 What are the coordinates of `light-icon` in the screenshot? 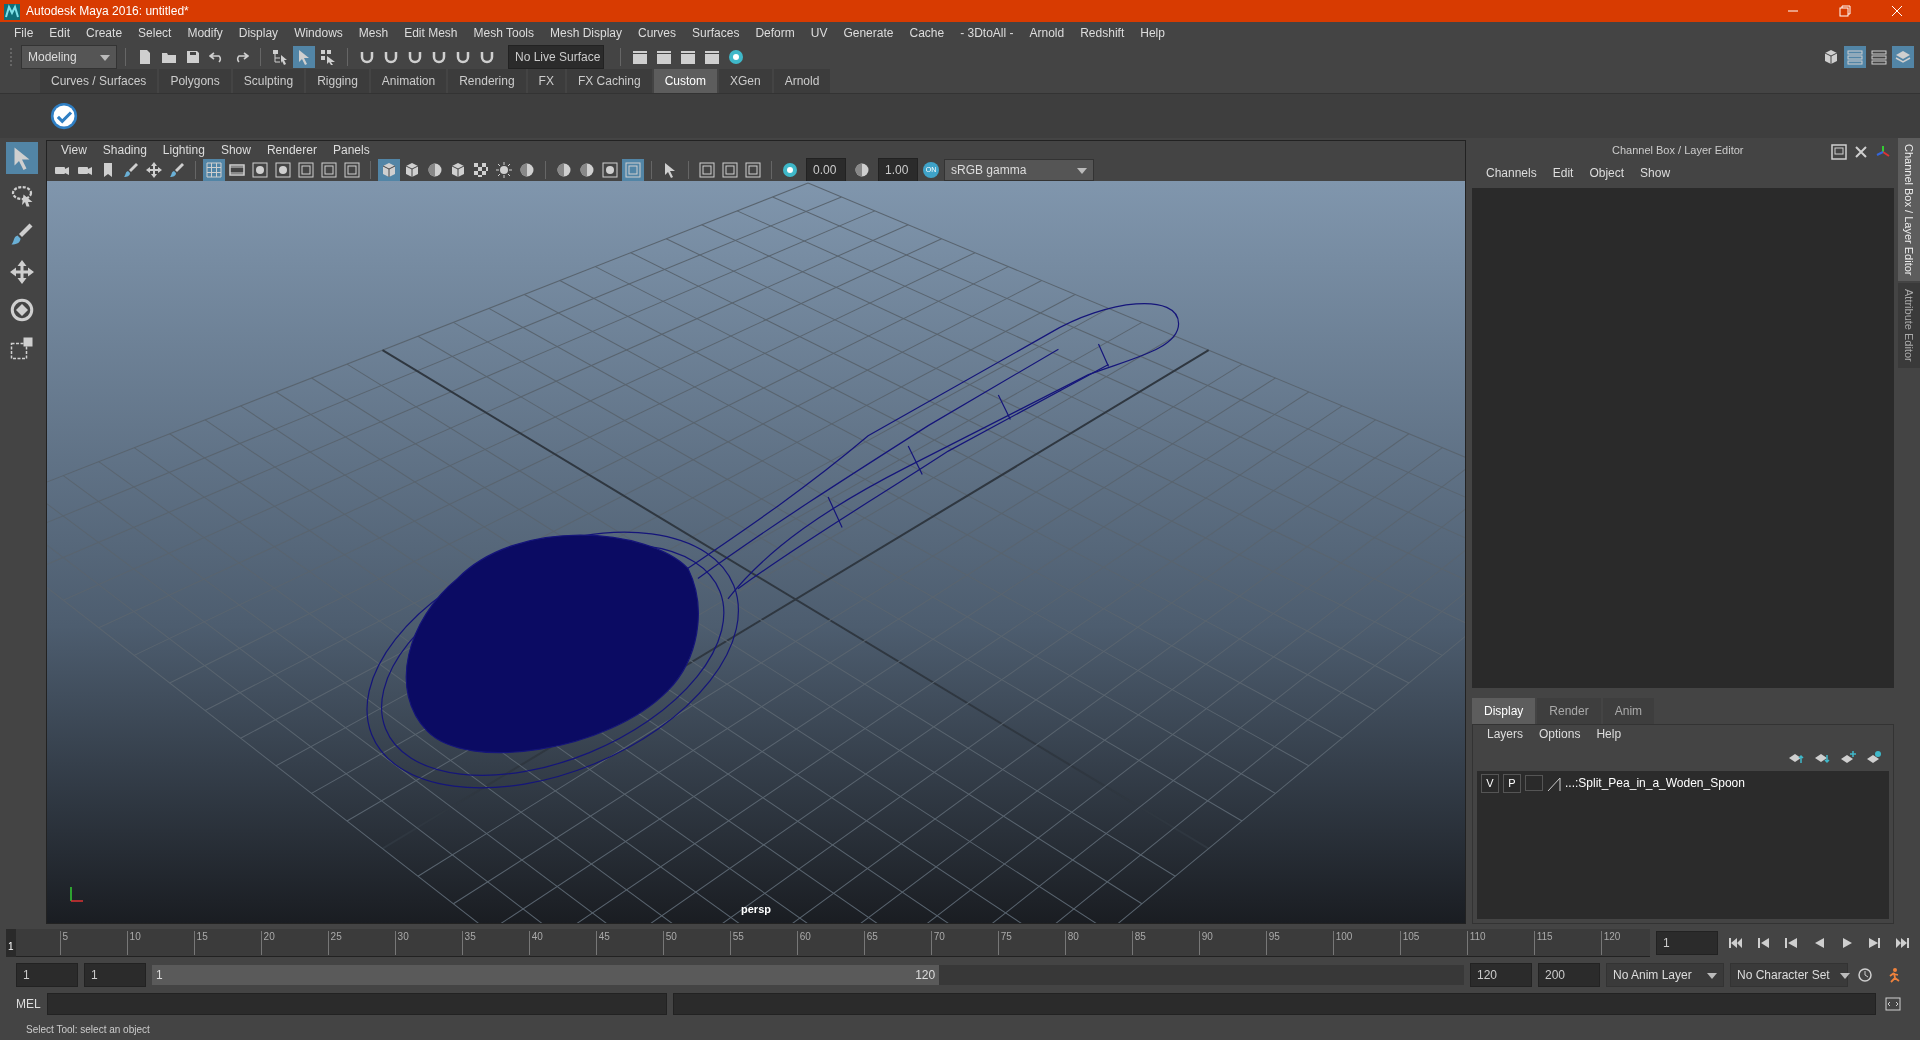 It's located at (504, 170).